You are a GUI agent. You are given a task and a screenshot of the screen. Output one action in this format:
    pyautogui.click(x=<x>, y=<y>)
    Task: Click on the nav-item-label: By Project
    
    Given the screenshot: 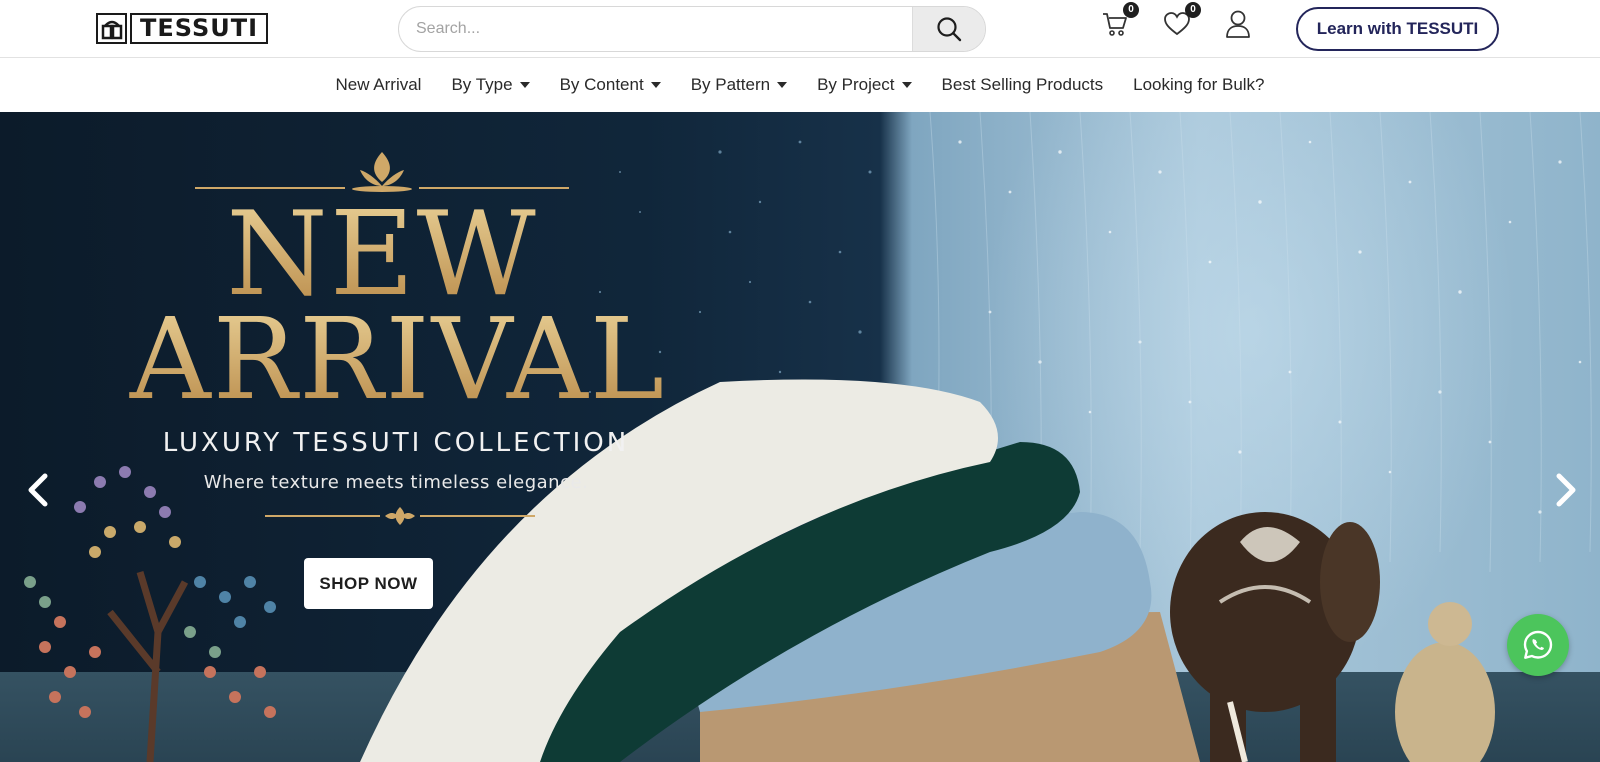 What is the action you would take?
    pyautogui.click(x=856, y=84)
    